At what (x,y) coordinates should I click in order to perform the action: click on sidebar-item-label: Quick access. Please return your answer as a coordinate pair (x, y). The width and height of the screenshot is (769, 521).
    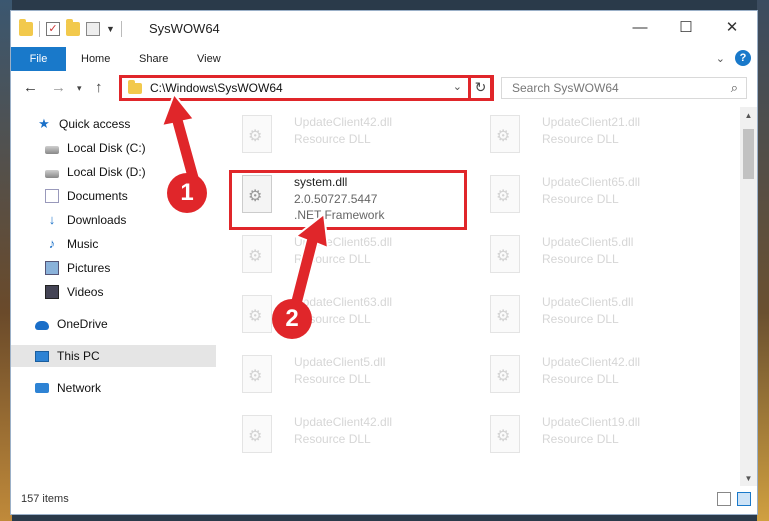
    Looking at the image, I should click on (95, 124).